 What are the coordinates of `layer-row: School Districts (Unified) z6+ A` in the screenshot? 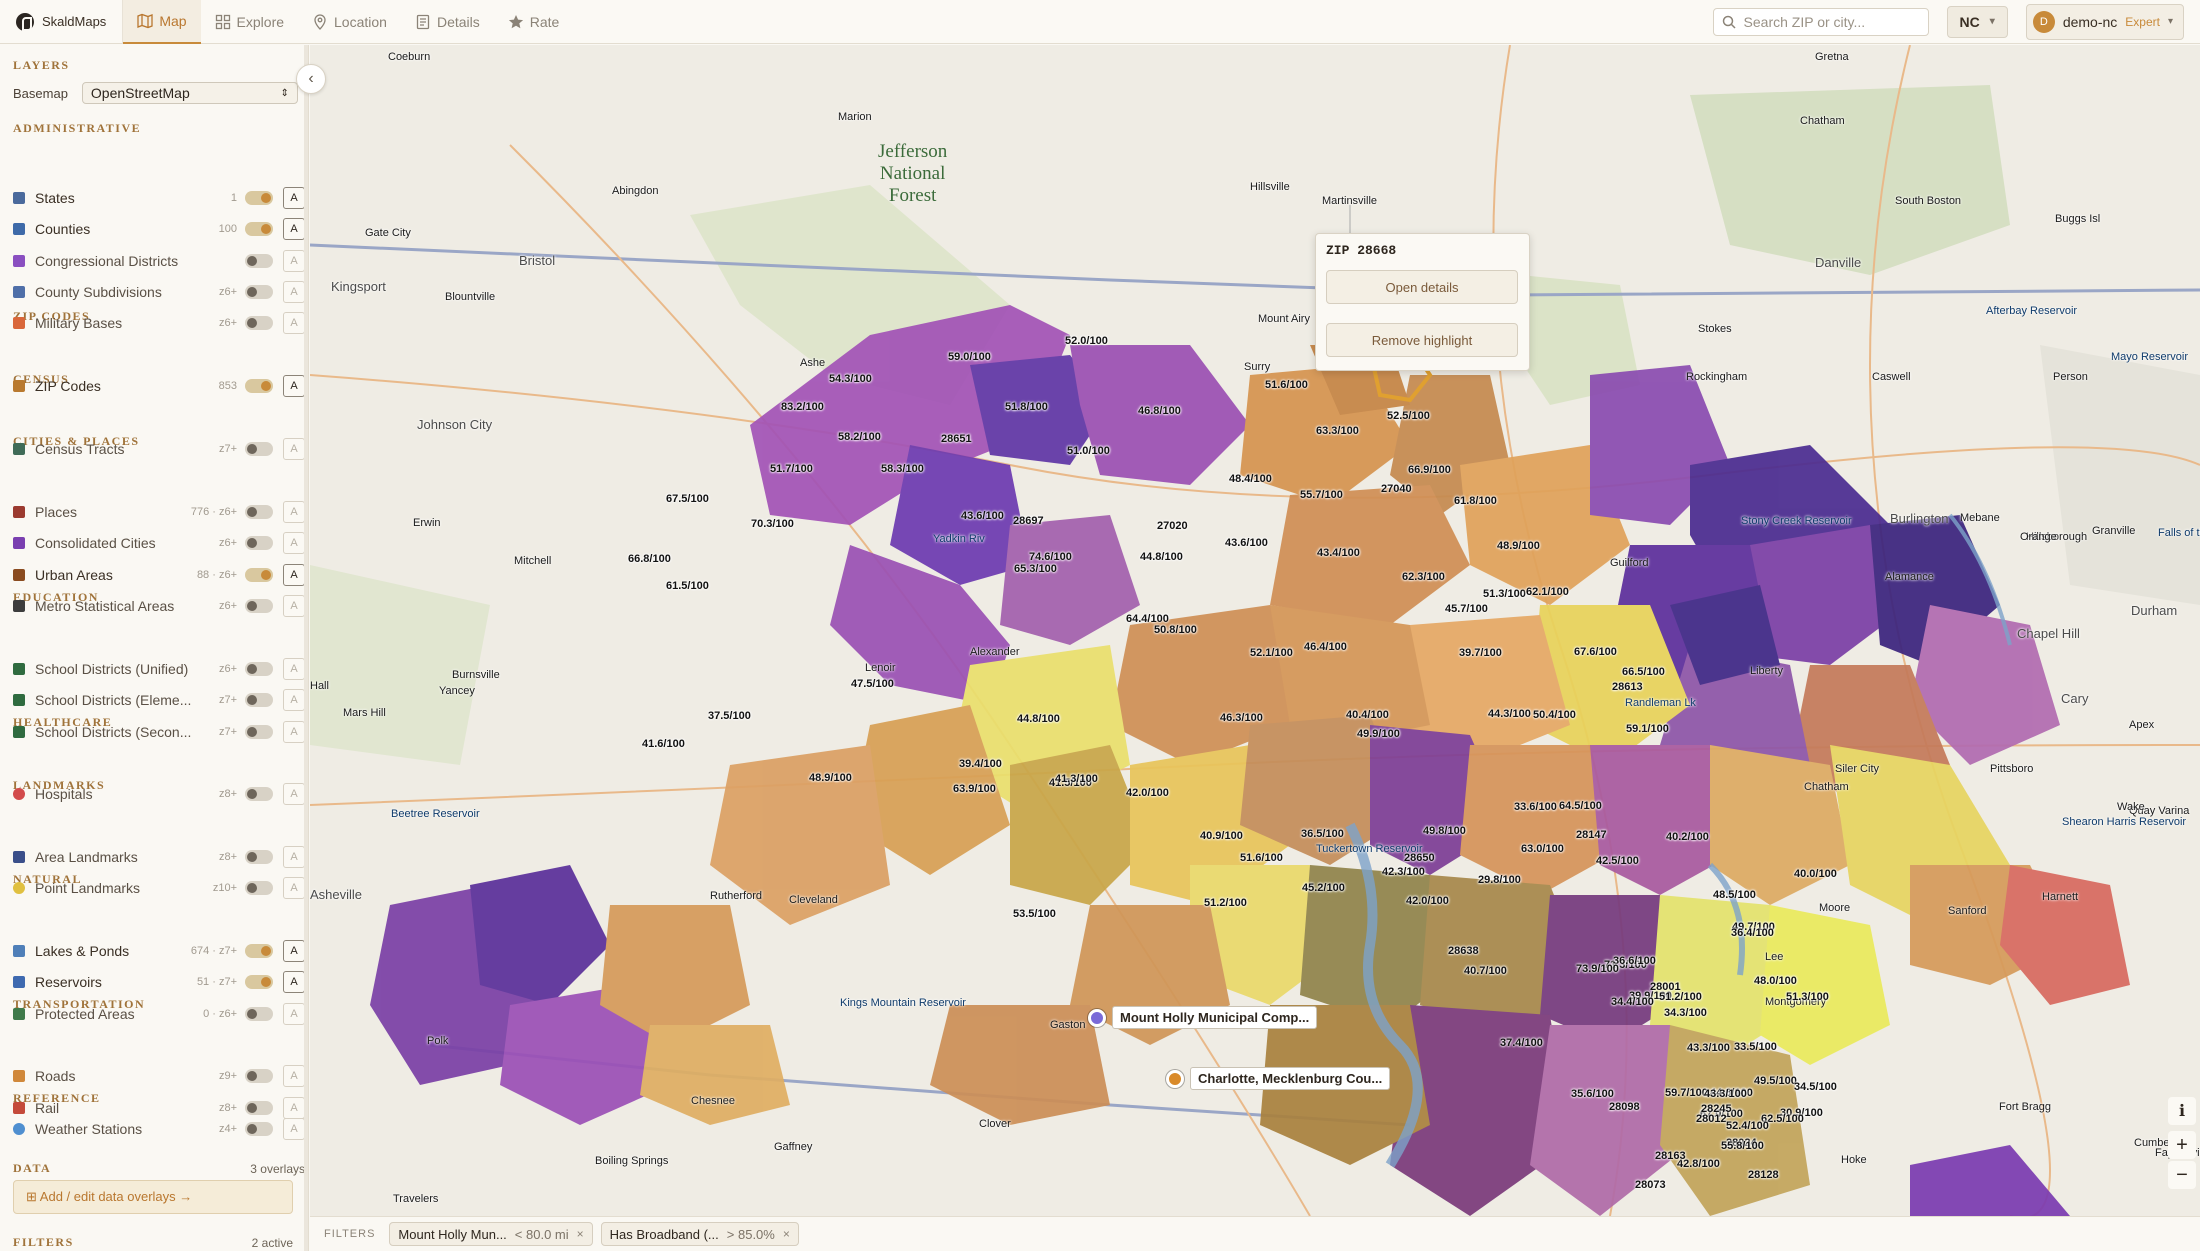 It's located at (159, 669).